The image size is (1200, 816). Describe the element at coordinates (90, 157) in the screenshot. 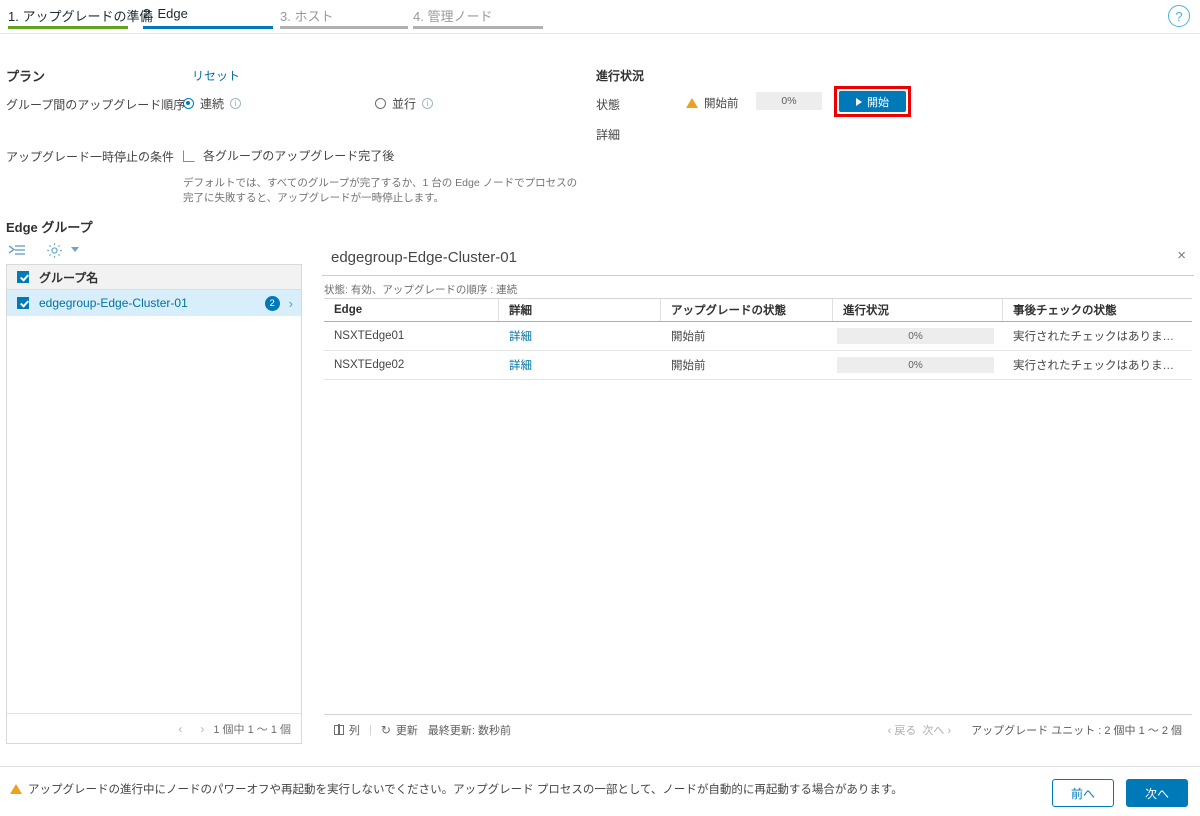

I see `pause-condition-label: アップグレード一時停止の条件` at that location.